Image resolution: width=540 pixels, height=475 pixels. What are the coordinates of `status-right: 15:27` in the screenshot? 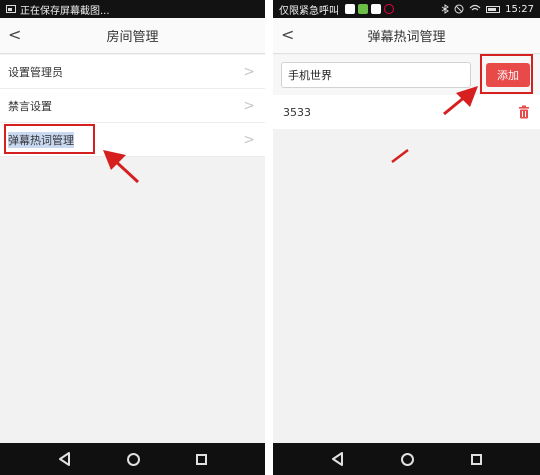 It's located at (487, 9).